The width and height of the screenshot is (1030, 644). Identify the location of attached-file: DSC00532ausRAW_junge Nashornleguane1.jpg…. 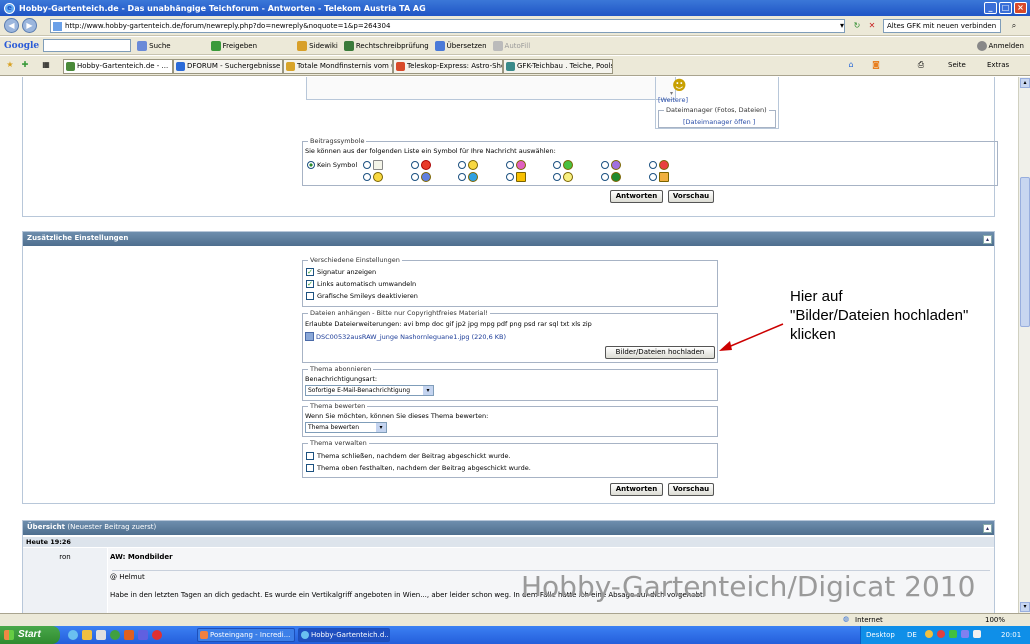
(405, 336).